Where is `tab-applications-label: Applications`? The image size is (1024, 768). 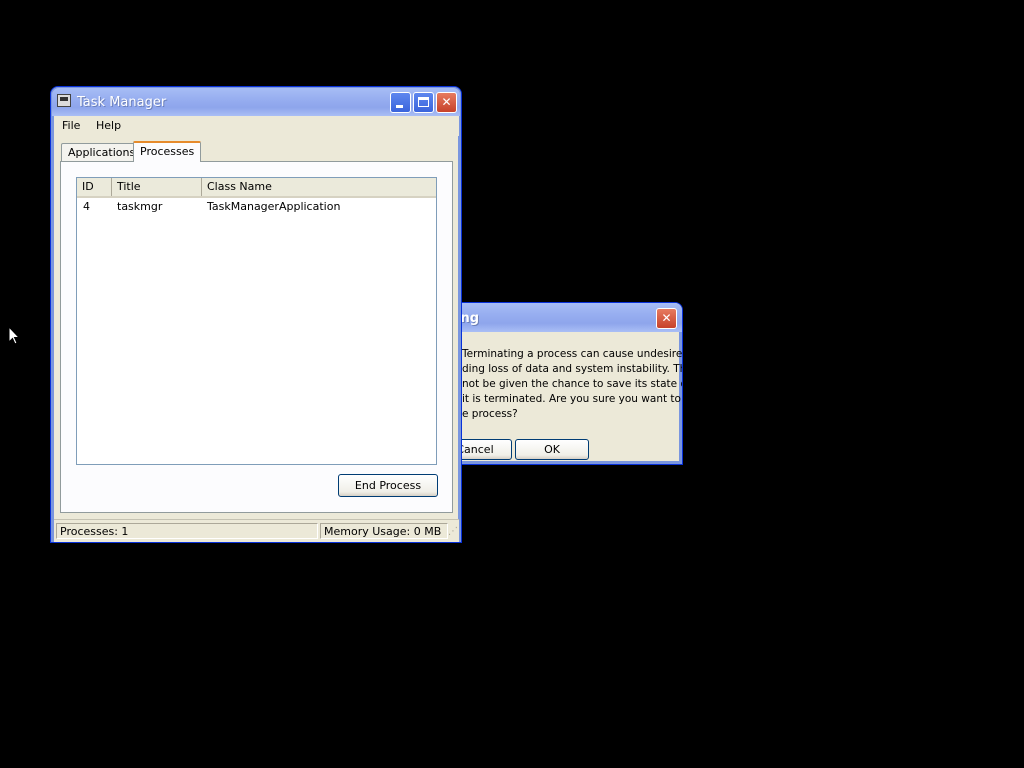 tab-applications-label: Applications is located at coordinates (102, 152).